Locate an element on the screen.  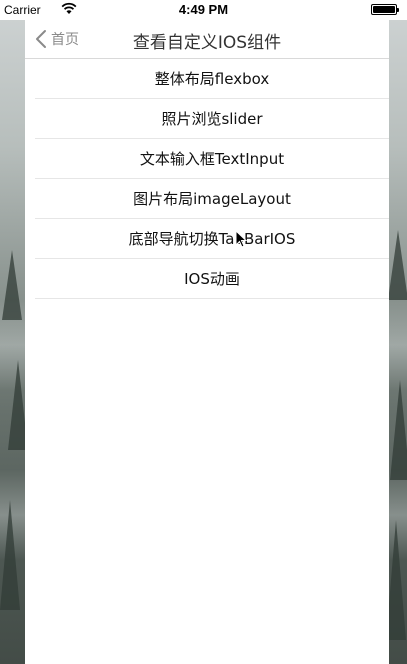
status-time: 4:49 PM is located at coordinates (203, 9).